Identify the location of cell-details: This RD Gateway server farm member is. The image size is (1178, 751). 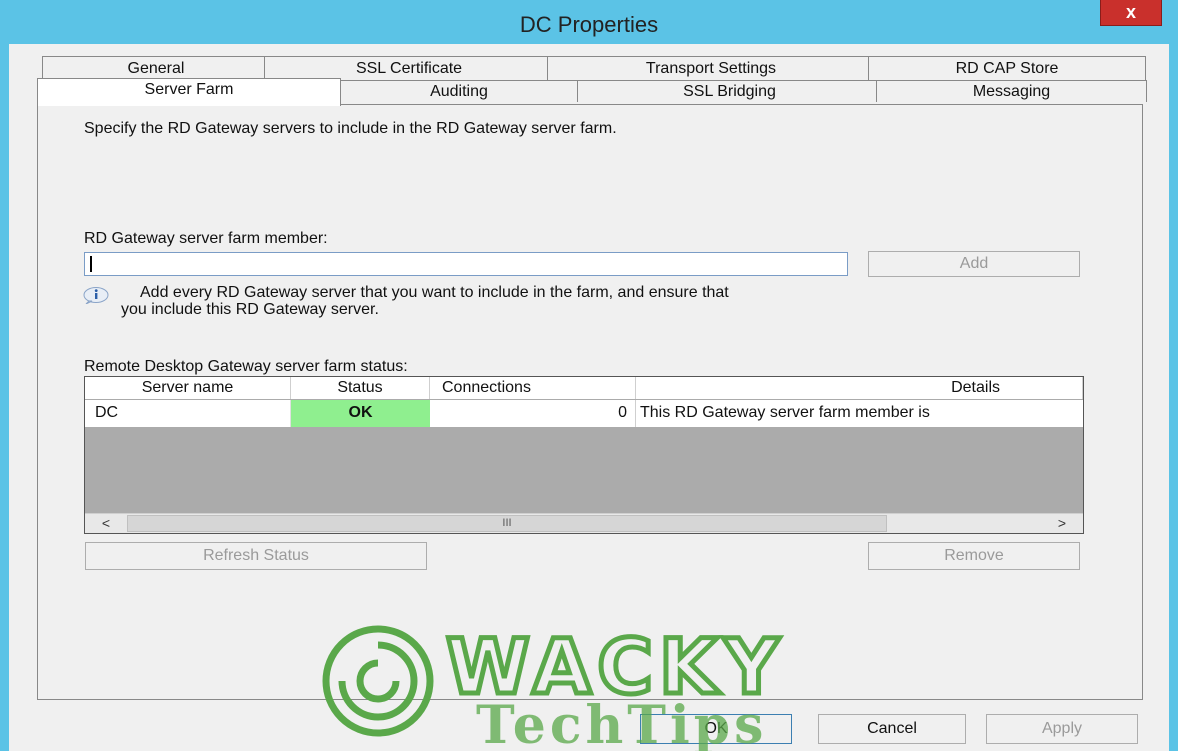
(859, 413).